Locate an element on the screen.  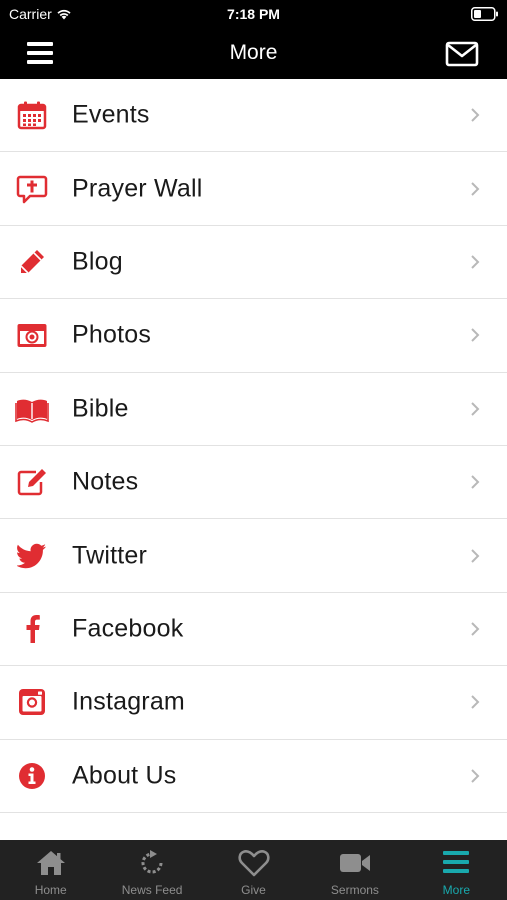
tab-bar: Home News Feed Give Sermons More is located at coordinates (253, 870).